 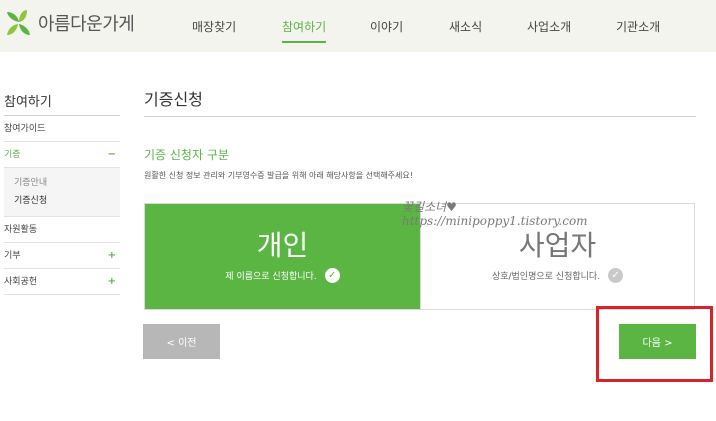 I want to click on choice-label: 사업자, so click(x=557, y=245).